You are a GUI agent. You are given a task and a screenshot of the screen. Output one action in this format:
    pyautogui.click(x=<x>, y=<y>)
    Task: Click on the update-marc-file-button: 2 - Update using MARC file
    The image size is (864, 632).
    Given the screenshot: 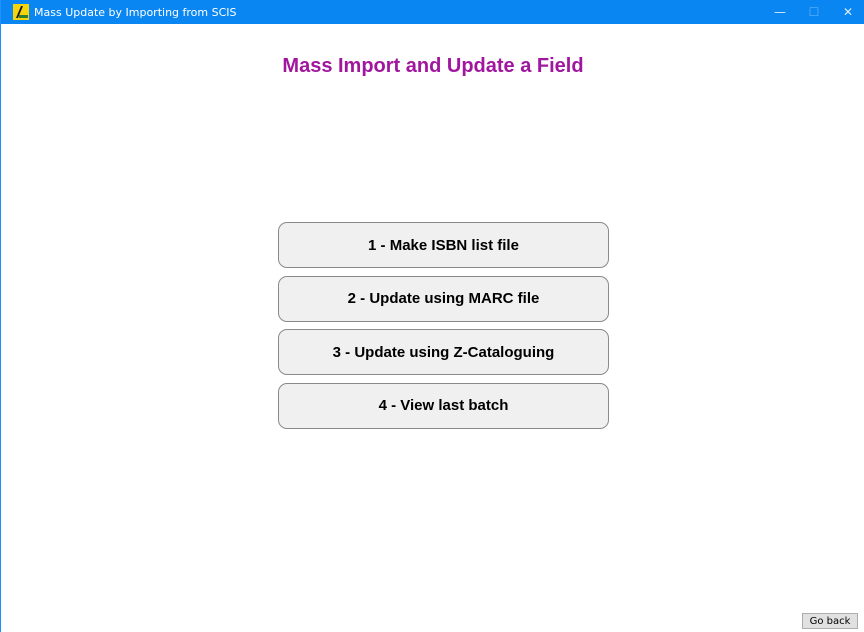 What is the action you would take?
    pyautogui.click(x=443, y=298)
    